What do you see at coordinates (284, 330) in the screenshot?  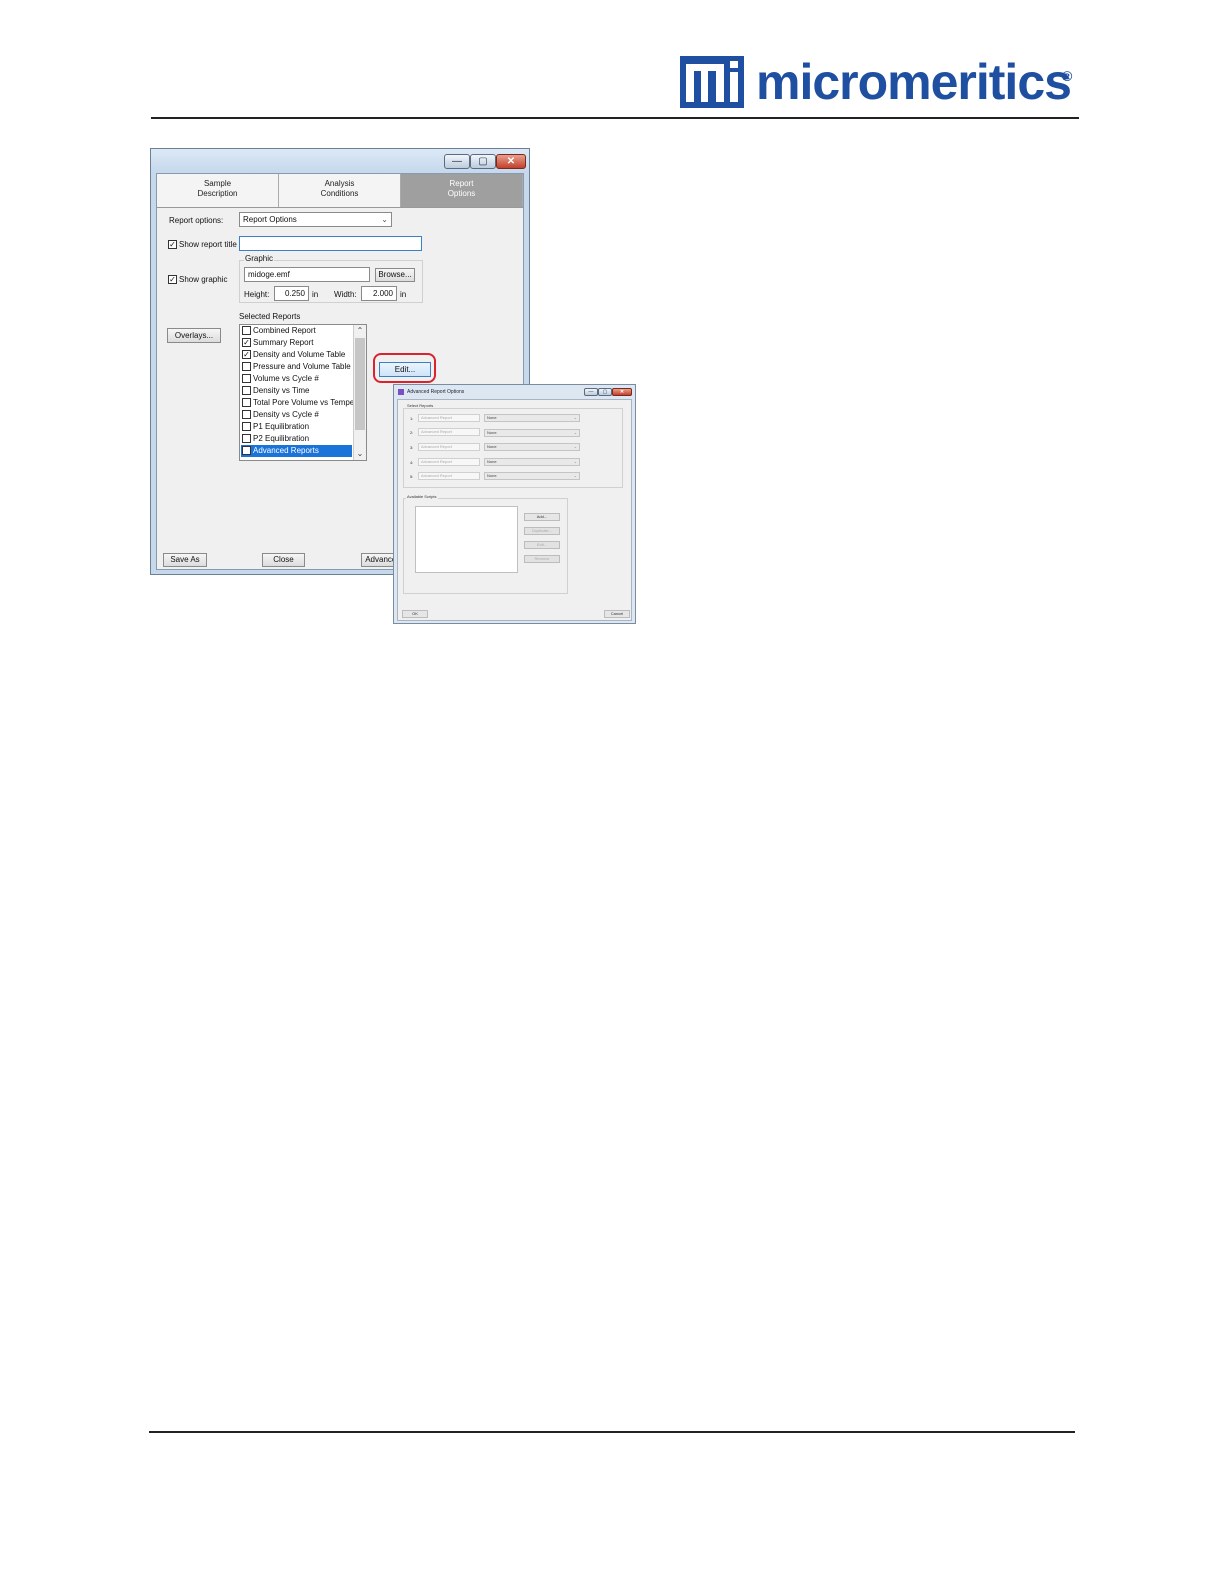 I see `report-label: Combined Report` at bounding box center [284, 330].